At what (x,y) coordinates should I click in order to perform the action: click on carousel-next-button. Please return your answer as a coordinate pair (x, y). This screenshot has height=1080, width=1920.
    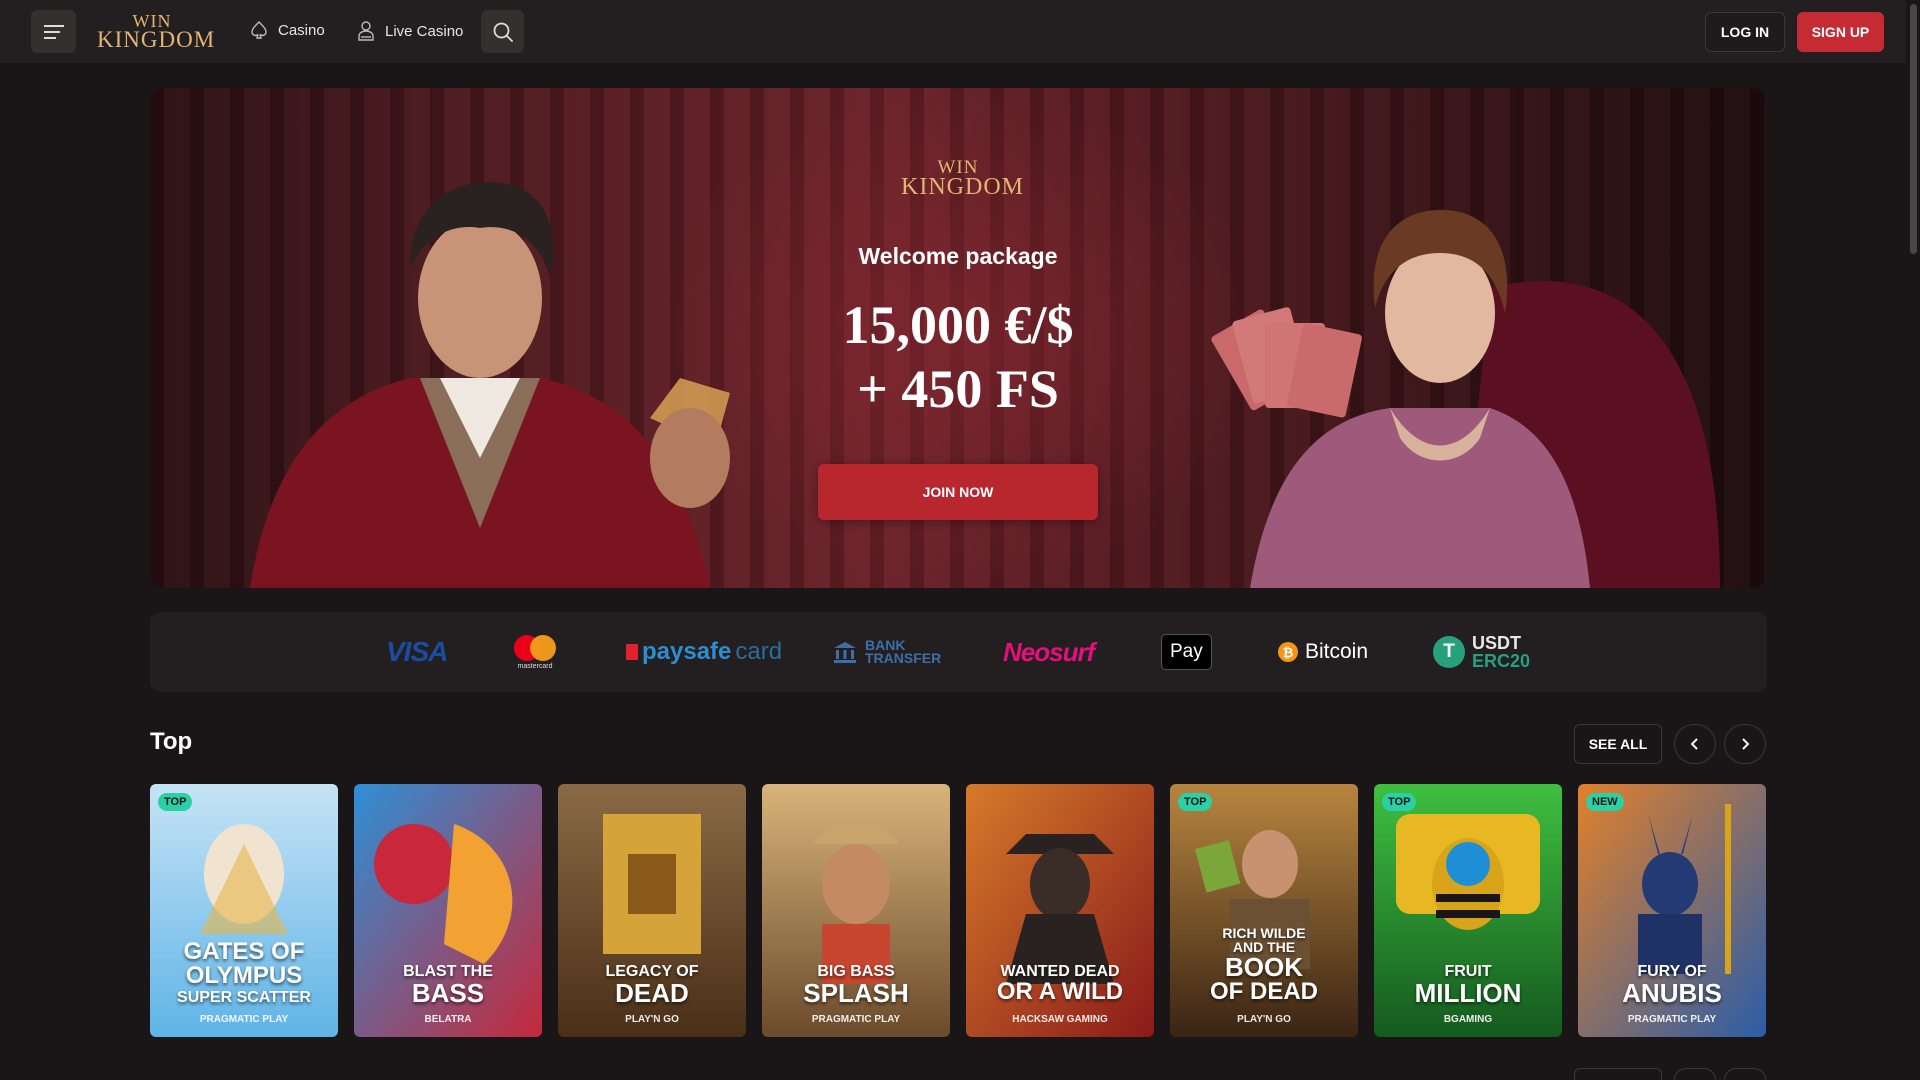
    Looking at the image, I should click on (1745, 744).